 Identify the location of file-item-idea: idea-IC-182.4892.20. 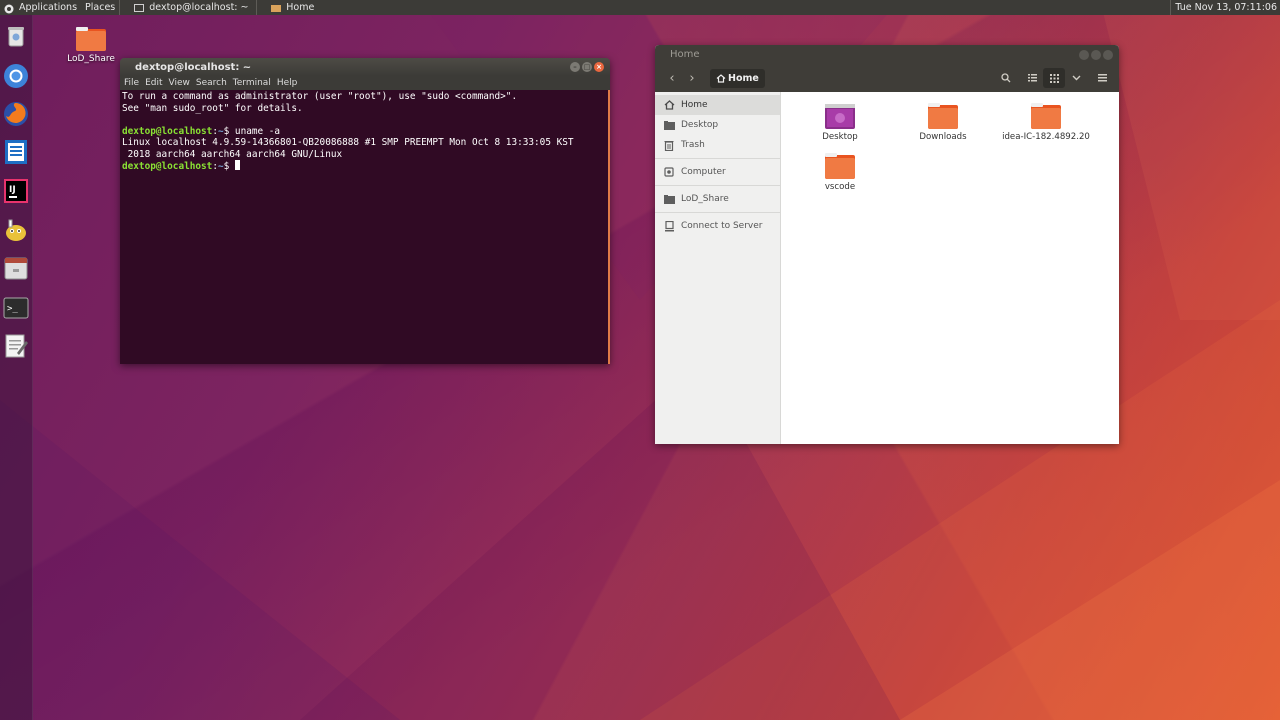
(1046, 122).